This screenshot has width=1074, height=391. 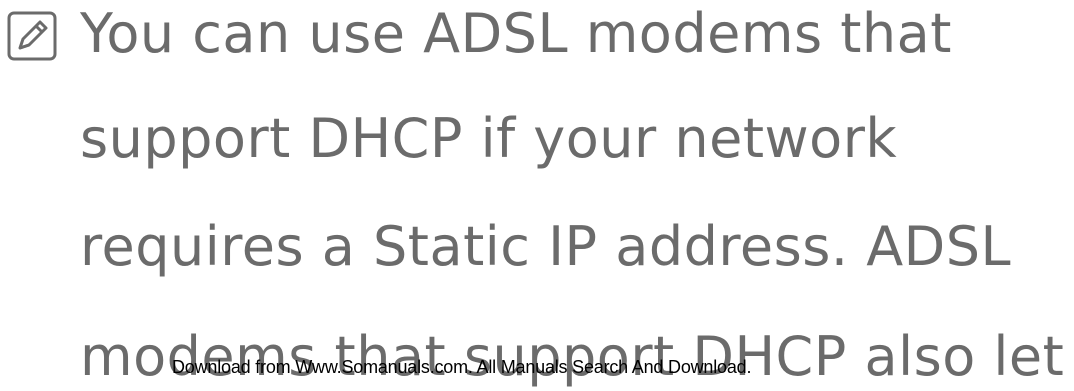 I want to click on note-text-line: support DHCP if your network, so click(x=489, y=138).